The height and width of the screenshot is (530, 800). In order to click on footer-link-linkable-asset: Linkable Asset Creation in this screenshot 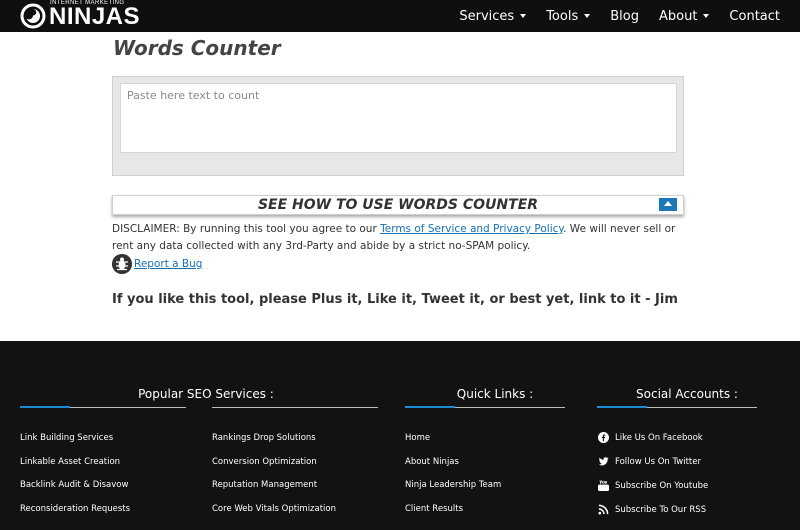, I will do `click(70, 462)`.